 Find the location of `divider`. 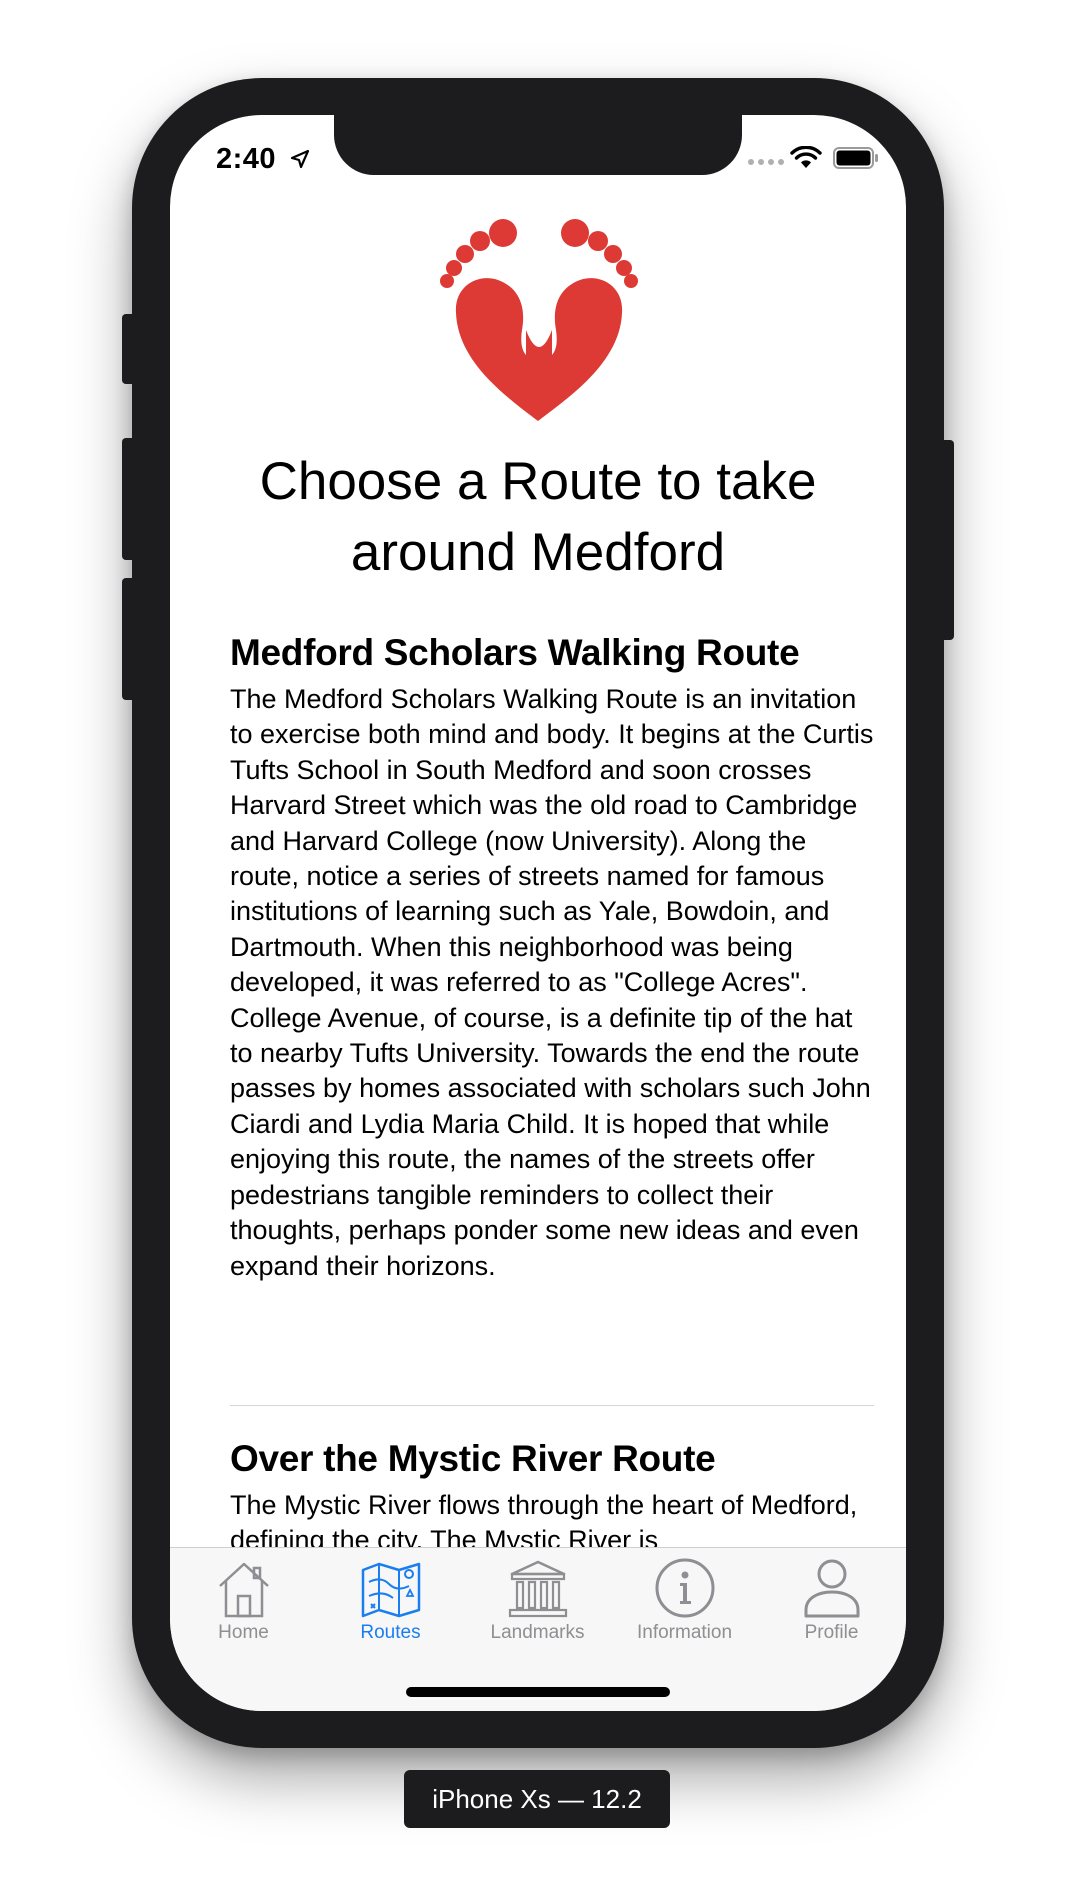

divider is located at coordinates (552, 1405).